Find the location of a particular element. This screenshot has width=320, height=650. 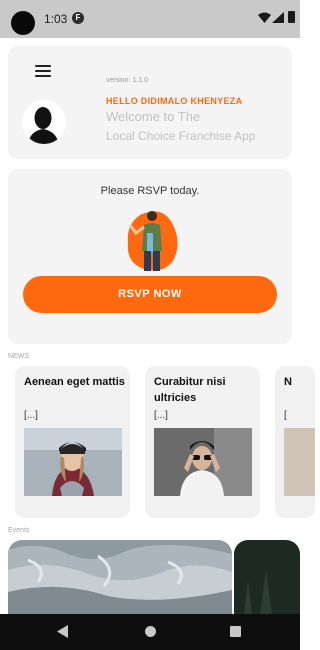

news-title: Curabitur nisi ultricies is located at coordinates (190, 390).